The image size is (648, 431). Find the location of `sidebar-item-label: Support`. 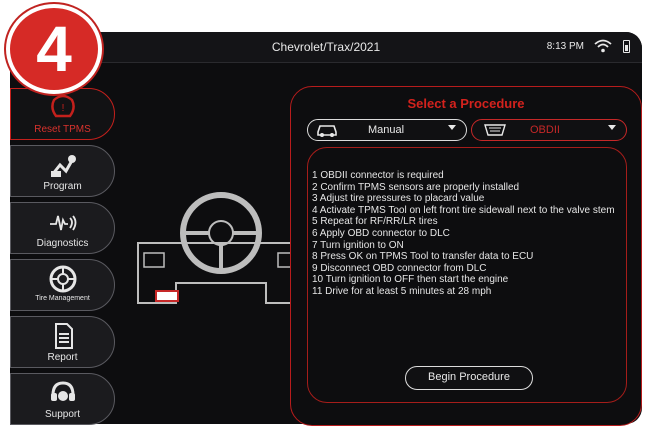

sidebar-item-label: Support is located at coordinates (62, 414).